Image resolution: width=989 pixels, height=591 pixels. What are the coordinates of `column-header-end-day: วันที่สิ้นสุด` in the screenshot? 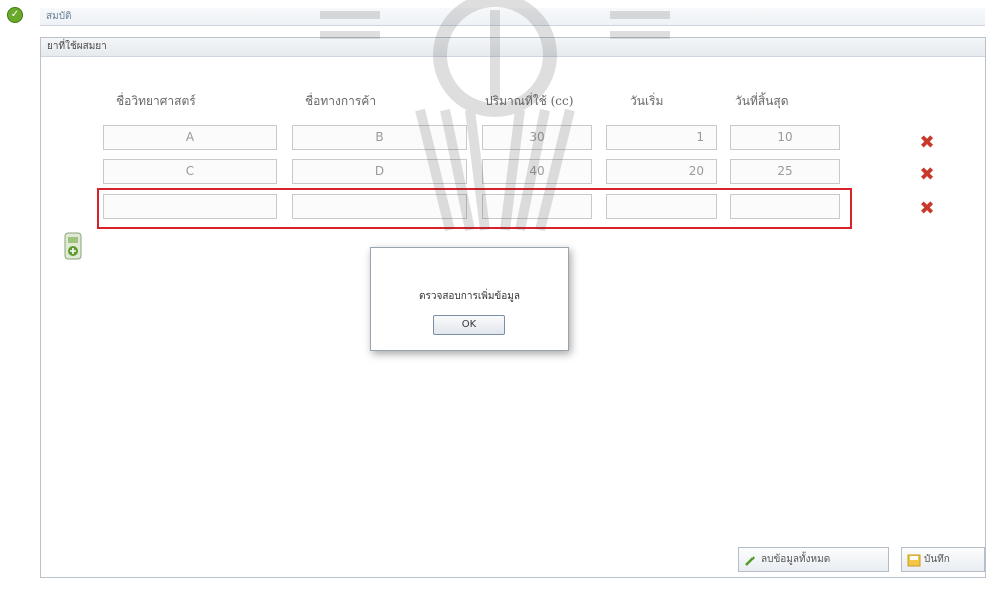 It's located at (762, 101).